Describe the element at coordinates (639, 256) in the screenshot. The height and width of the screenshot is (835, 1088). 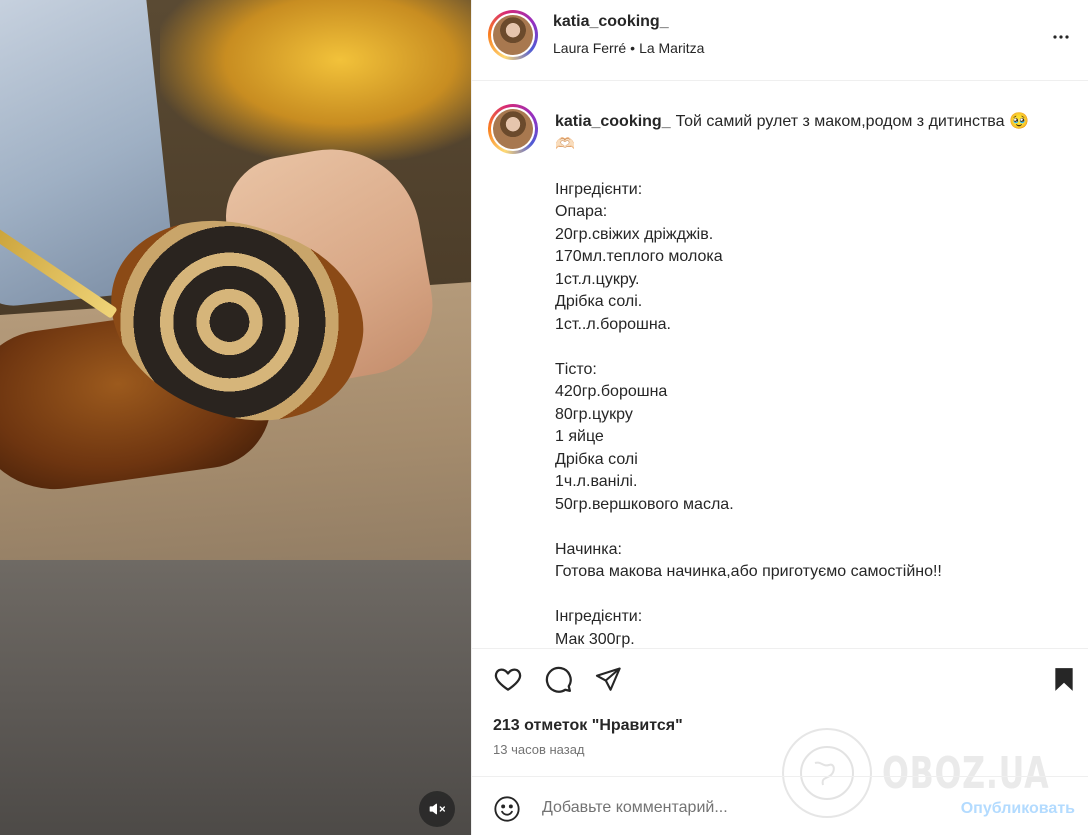
I see `caption-line: 170мл.теплого молока` at that location.